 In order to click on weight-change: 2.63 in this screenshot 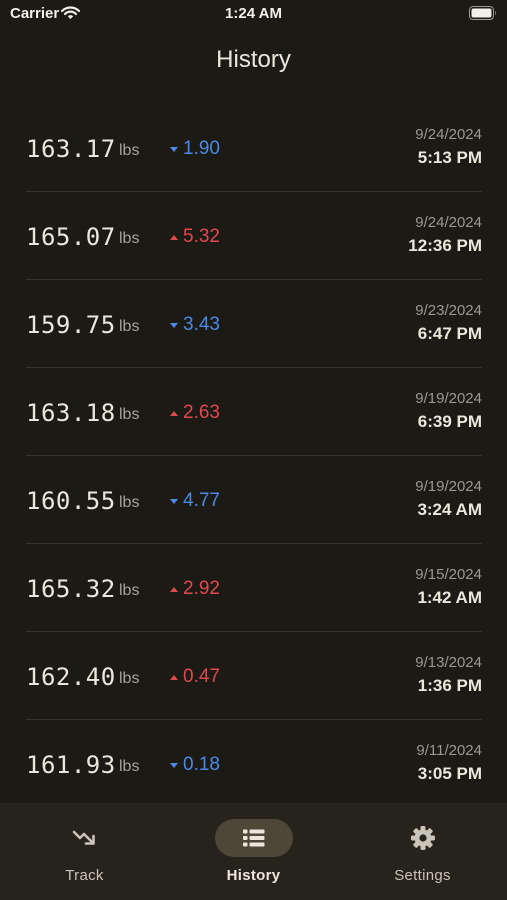, I will do `click(195, 413)`.